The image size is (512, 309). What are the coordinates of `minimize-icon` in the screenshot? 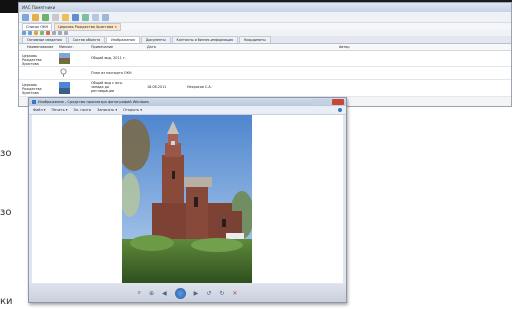 It's located at (316, 102).